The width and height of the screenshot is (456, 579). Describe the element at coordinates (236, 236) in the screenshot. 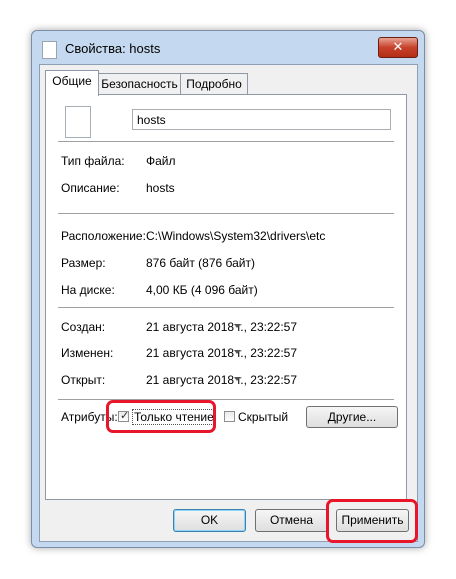

I see `location-value: C:\Windows\System32\drivers\etc` at that location.